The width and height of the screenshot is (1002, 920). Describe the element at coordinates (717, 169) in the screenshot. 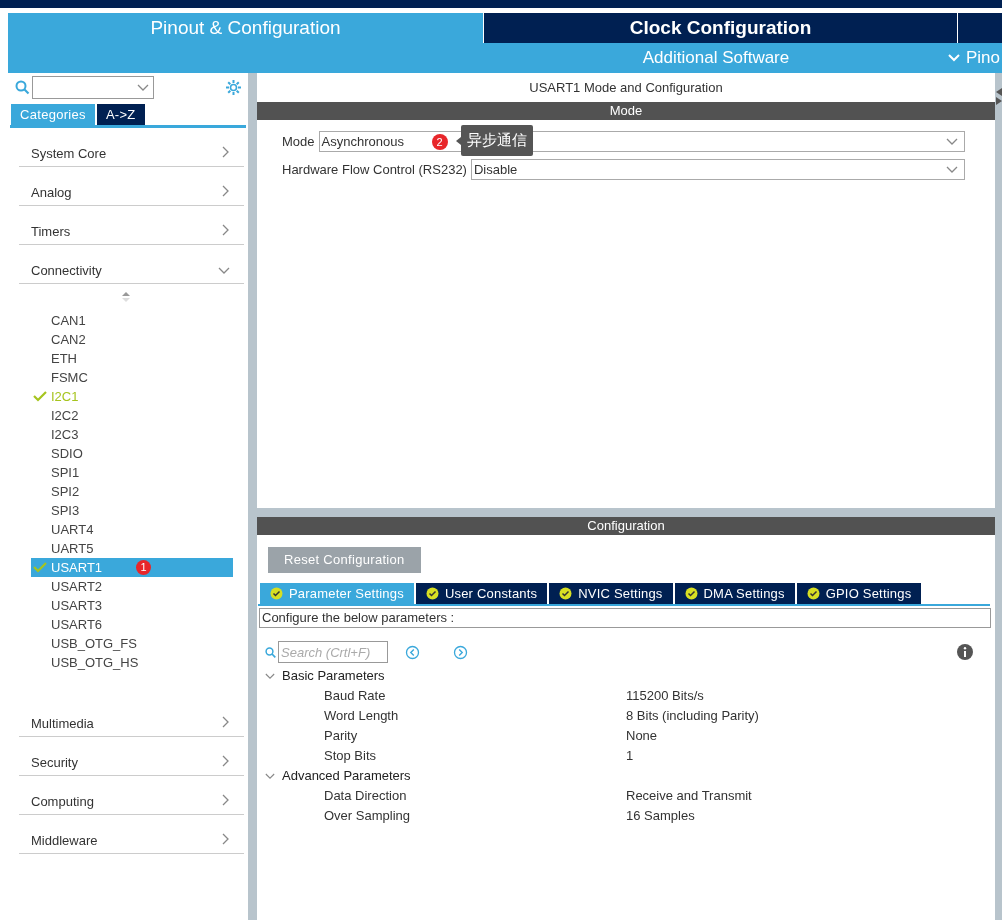

I see `select-field: Disable` at that location.